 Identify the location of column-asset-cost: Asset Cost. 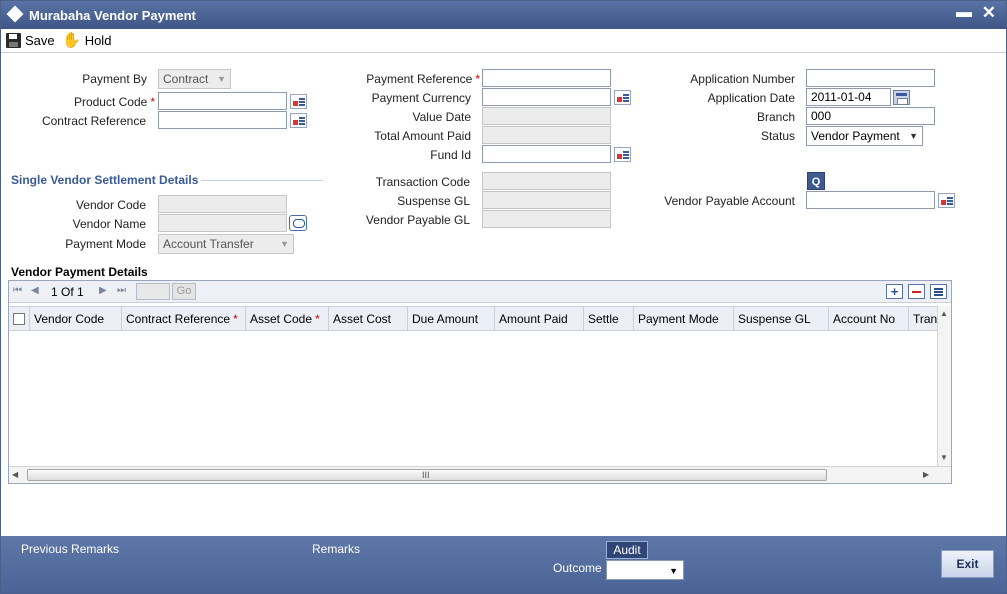
(368, 318).